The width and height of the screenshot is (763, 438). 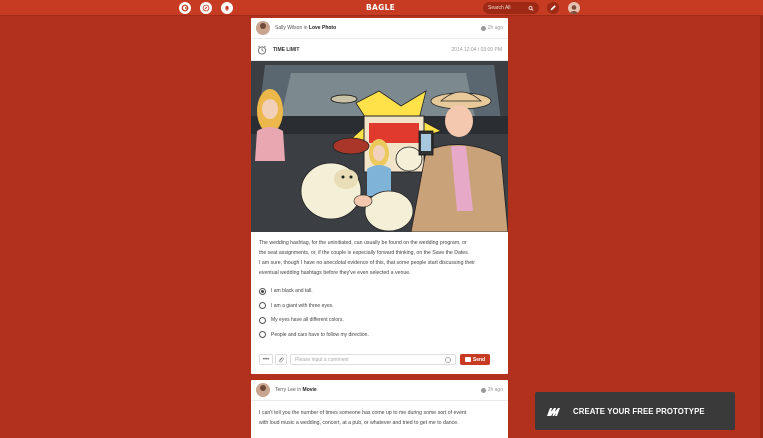 I want to click on time-limit-label: TIME LIMIT, so click(x=286, y=49).